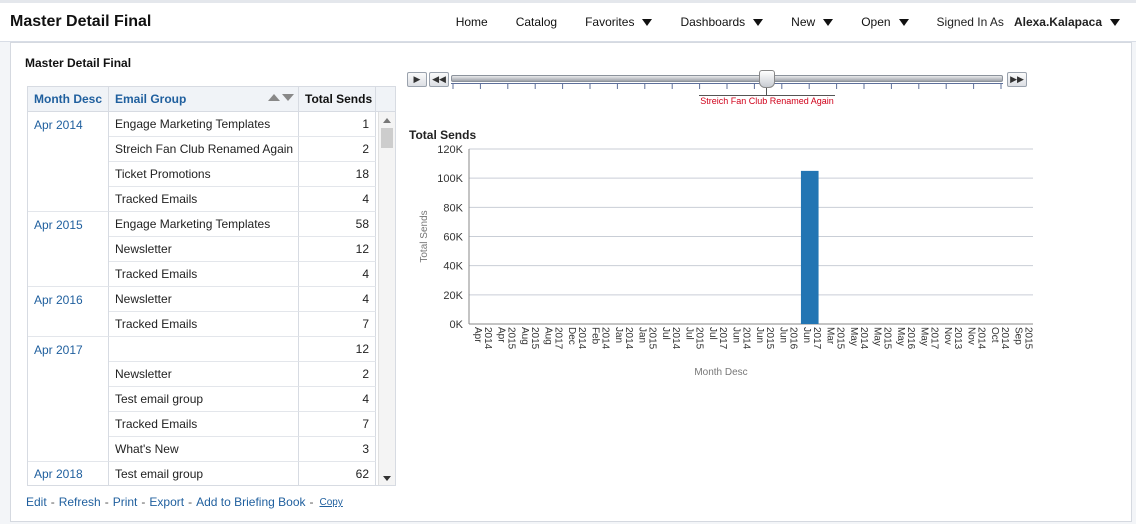 The image size is (1136, 524). What do you see at coordinates (536, 22) in the screenshot?
I see `nav-catalog: Catalog` at bounding box center [536, 22].